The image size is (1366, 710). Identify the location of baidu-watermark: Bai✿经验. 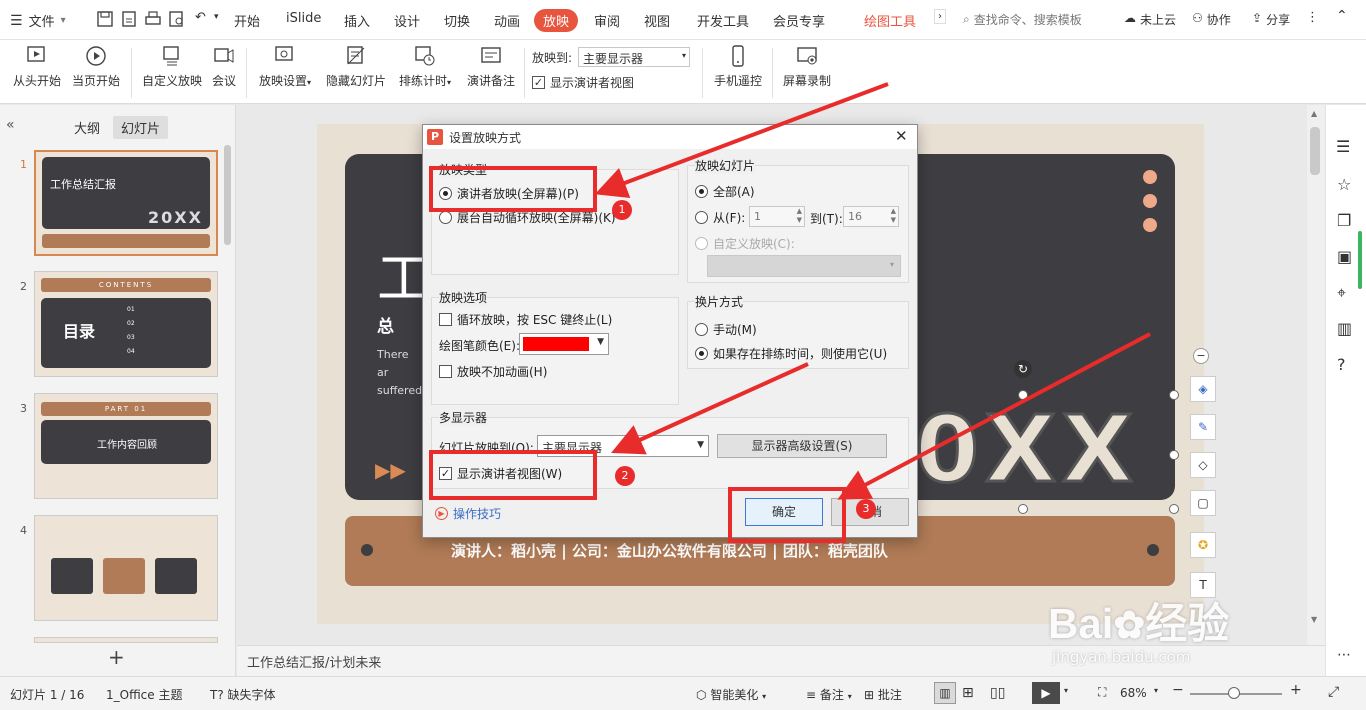
(1139, 623).